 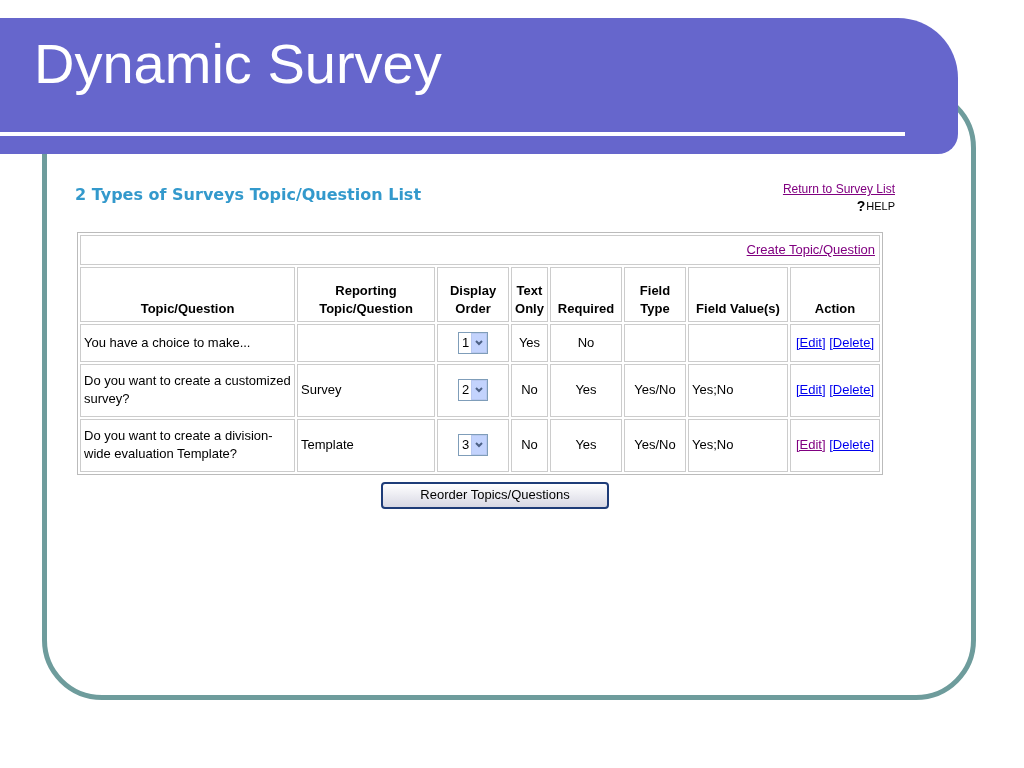 What do you see at coordinates (738, 308) in the screenshot?
I see `column-header: Field Value(s)` at bounding box center [738, 308].